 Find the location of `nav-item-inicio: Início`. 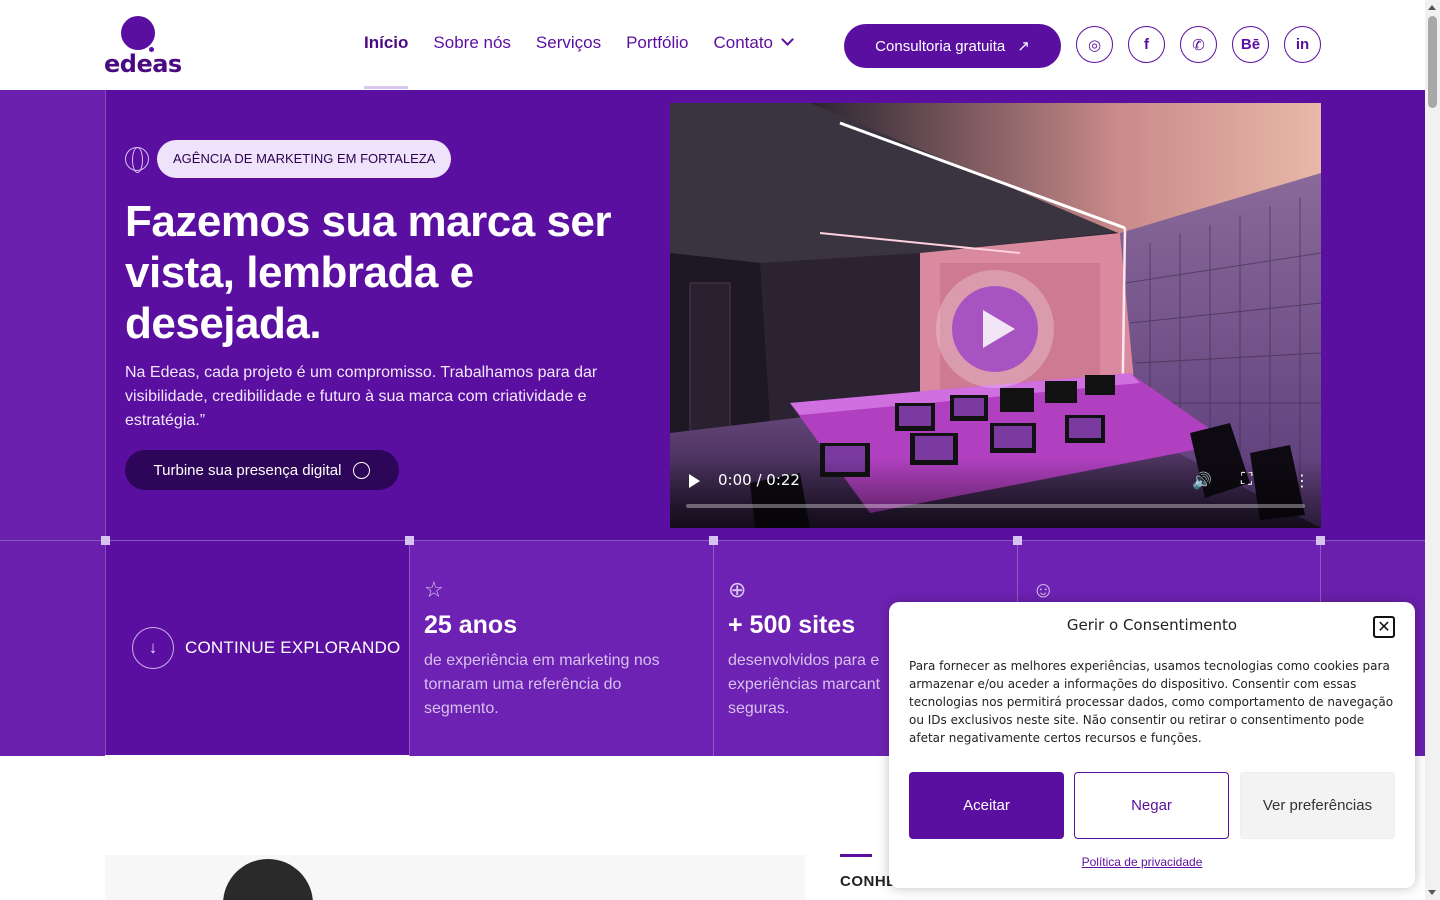

nav-item-inicio: Início is located at coordinates (386, 61).